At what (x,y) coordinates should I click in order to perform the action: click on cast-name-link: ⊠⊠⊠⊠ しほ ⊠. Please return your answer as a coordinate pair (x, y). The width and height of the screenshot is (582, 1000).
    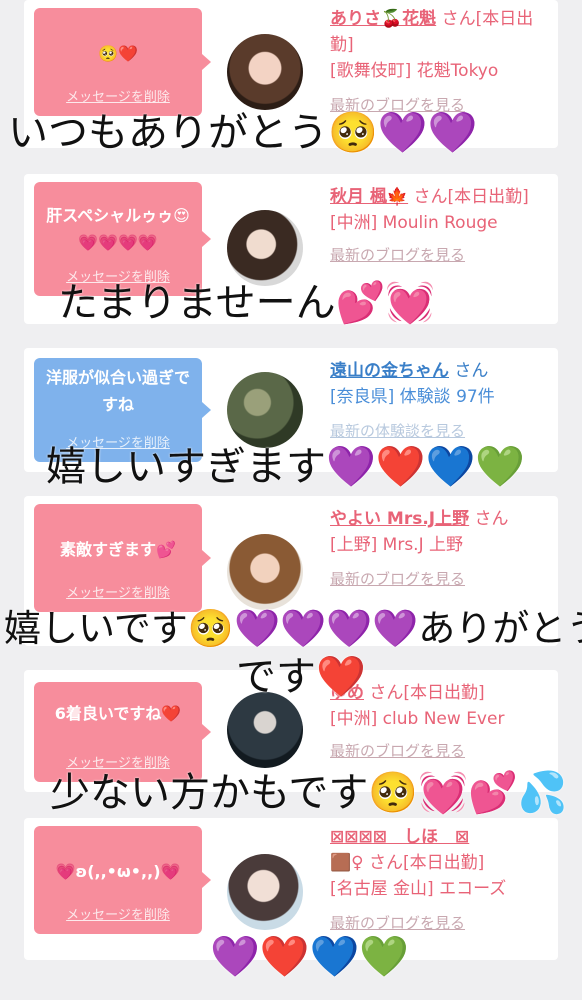
    Looking at the image, I should click on (399, 837).